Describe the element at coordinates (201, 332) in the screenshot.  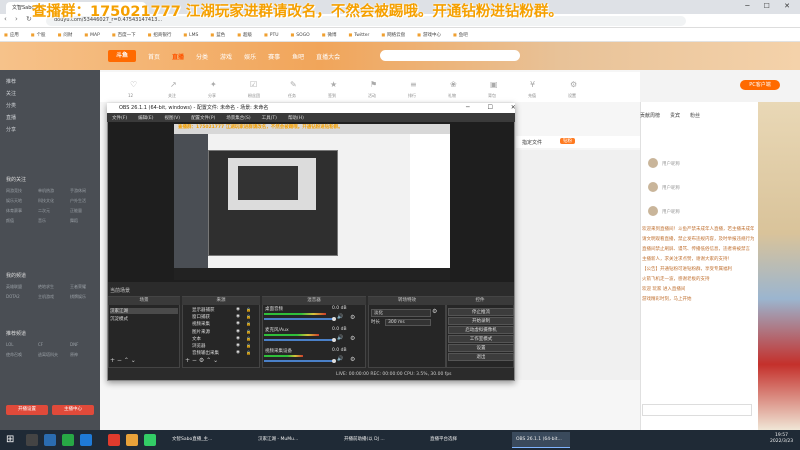
I see `source-item: 图片来源` at that location.